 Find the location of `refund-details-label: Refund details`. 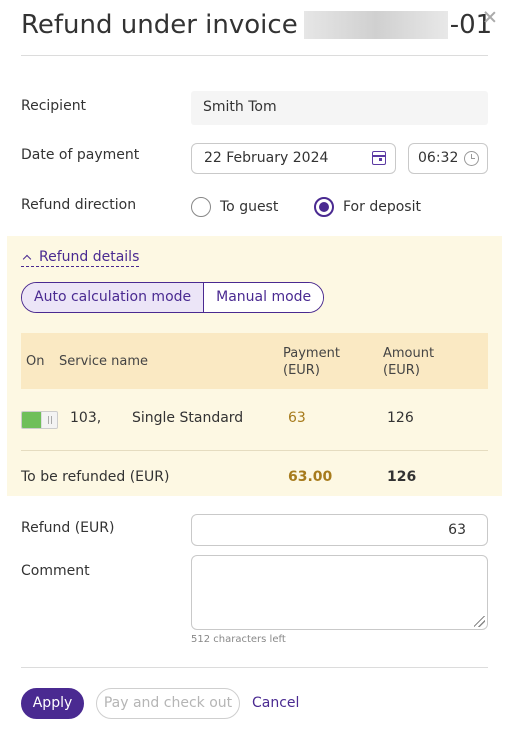

refund-details-label: Refund details is located at coordinates (89, 257).